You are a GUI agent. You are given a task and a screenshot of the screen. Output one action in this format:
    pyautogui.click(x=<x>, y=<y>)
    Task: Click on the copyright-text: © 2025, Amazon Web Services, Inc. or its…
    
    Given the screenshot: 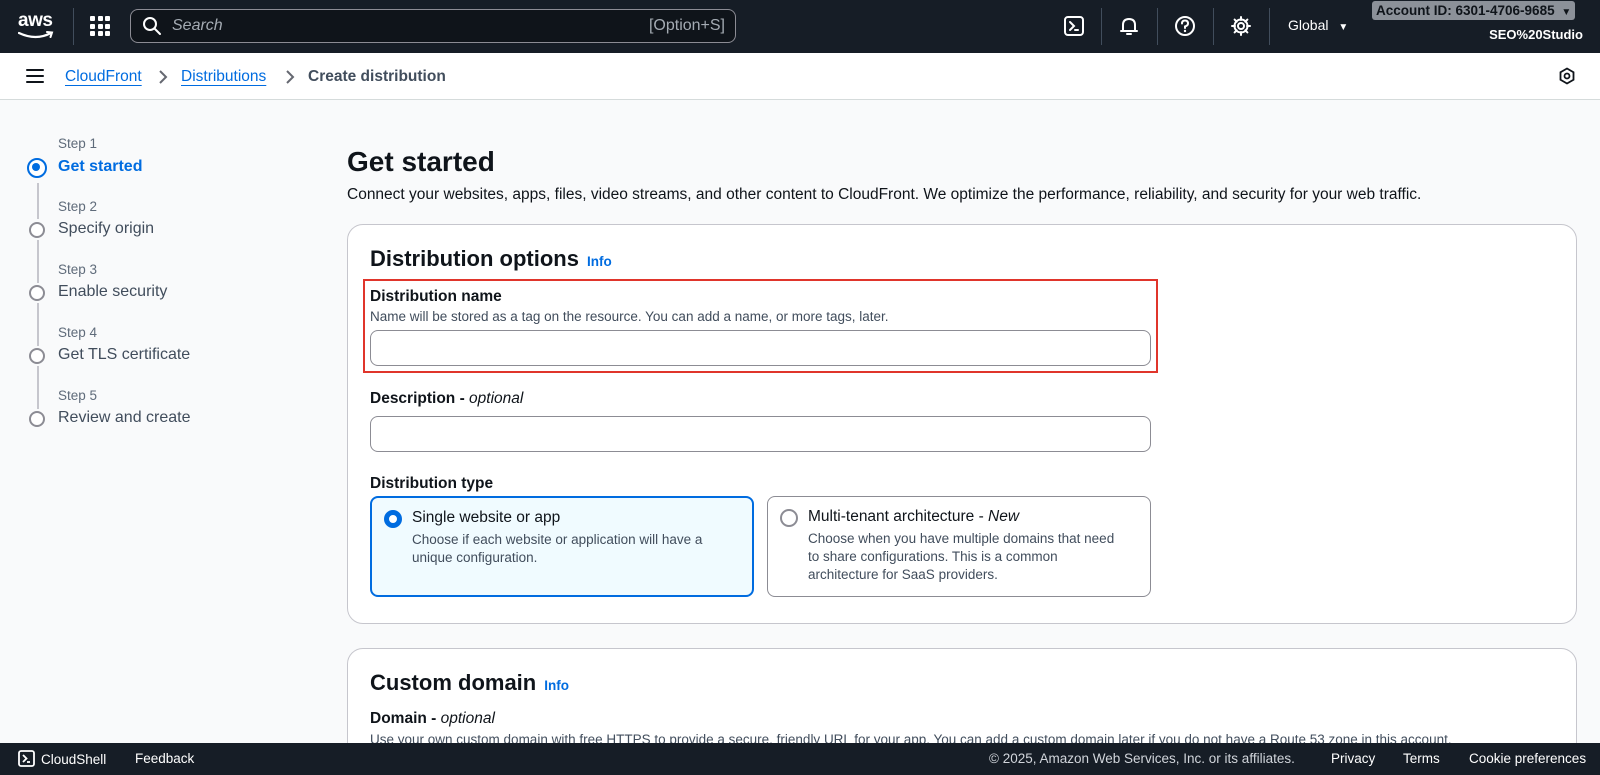 What is the action you would take?
    pyautogui.click(x=1142, y=758)
    